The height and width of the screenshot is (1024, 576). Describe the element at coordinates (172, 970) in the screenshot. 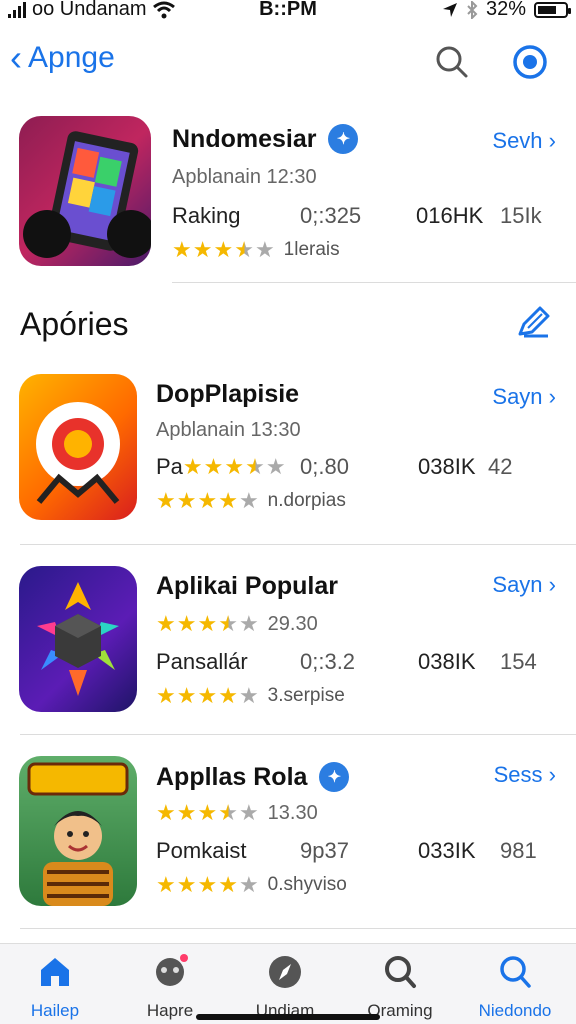

I see `game-controller-icon` at that location.